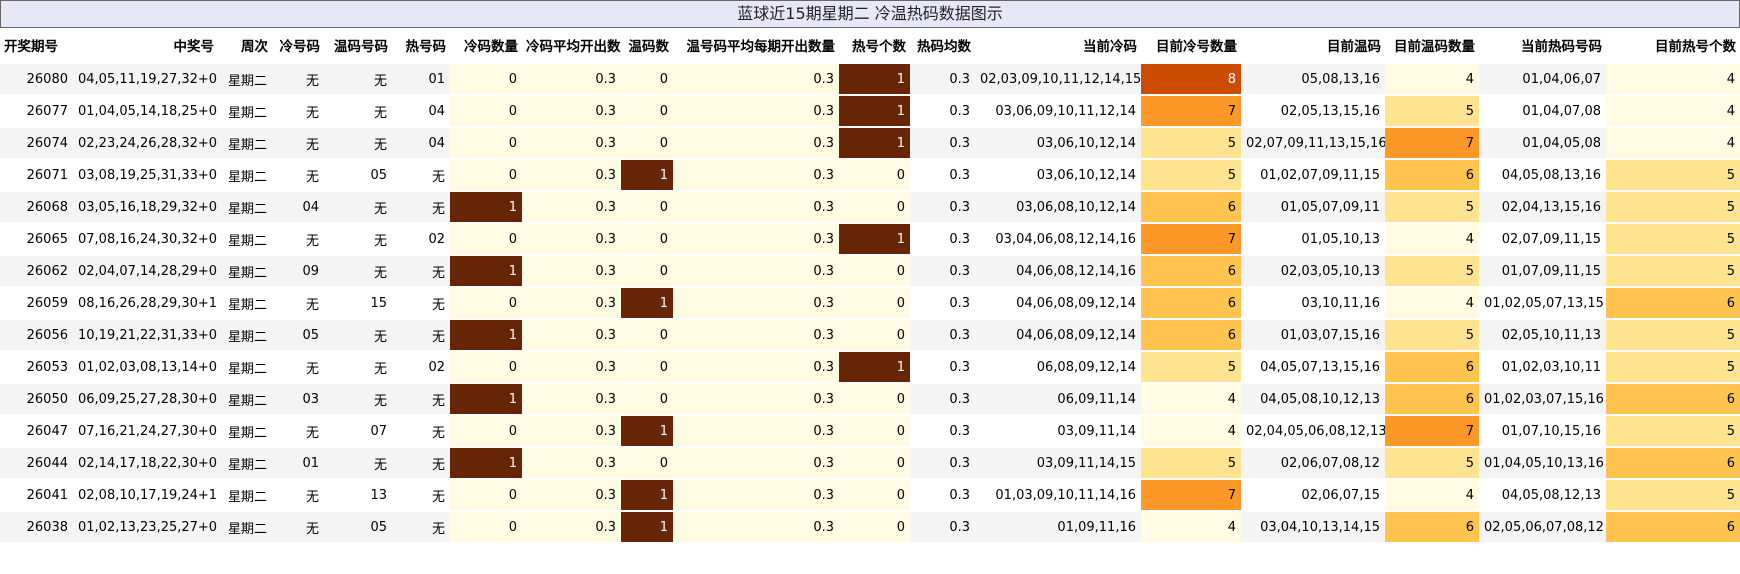  What do you see at coordinates (486, 399) in the screenshot?
I see `cold-count-cell: 1` at bounding box center [486, 399].